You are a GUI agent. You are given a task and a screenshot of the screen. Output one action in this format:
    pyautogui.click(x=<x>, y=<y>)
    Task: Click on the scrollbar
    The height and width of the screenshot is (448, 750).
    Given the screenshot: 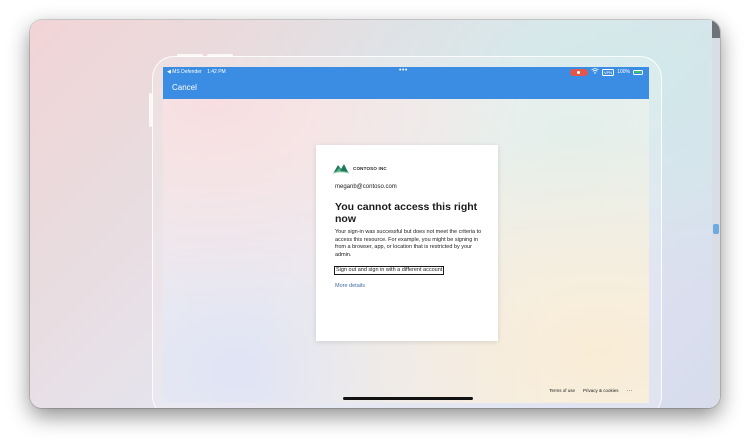 What is the action you would take?
    pyautogui.click(x=716, y=214)
    